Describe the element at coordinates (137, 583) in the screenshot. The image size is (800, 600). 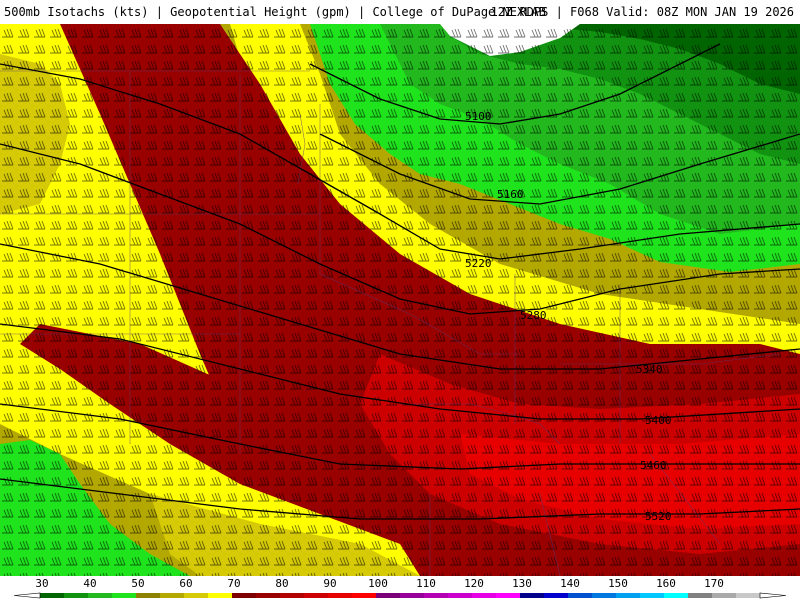
I see `colorbar-label: 50` at that location.